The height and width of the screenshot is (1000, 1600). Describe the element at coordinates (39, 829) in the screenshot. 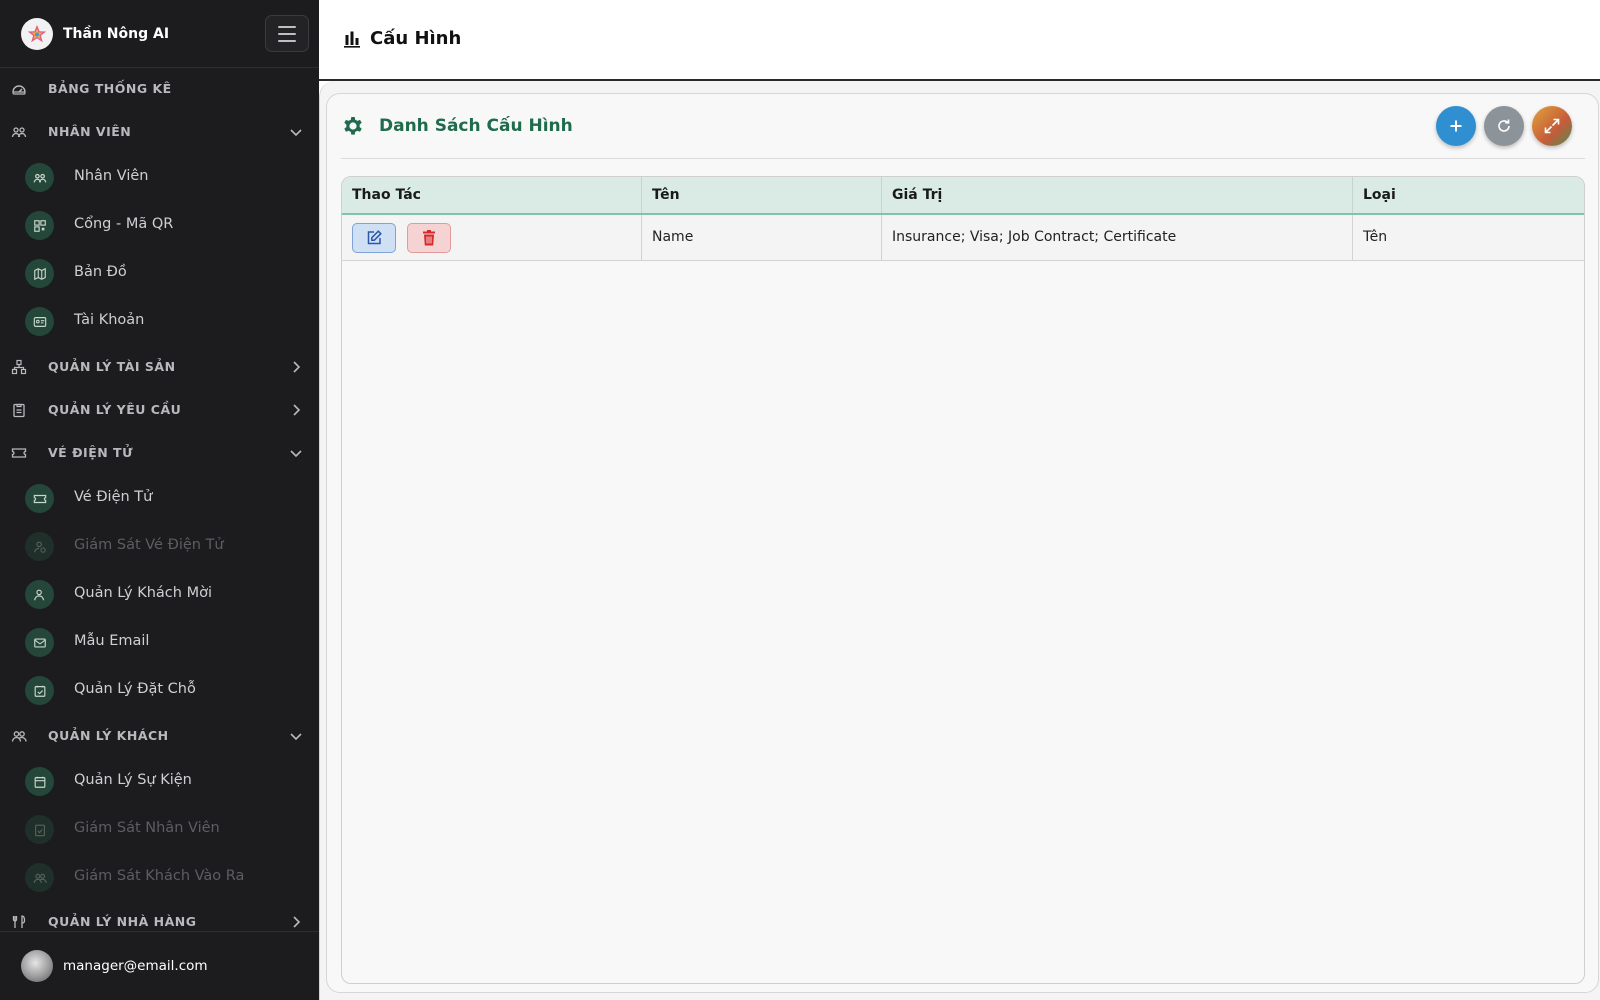

I see `clipboard-check-icon` at that location.